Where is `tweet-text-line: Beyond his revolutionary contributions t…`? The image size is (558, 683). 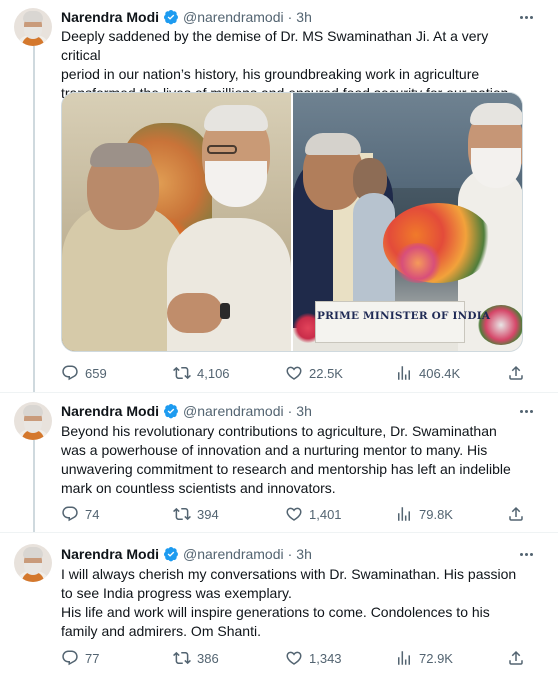 tweet-text-line: Beyond his revolutionary contributions t… is located at coordinates (279, 431).